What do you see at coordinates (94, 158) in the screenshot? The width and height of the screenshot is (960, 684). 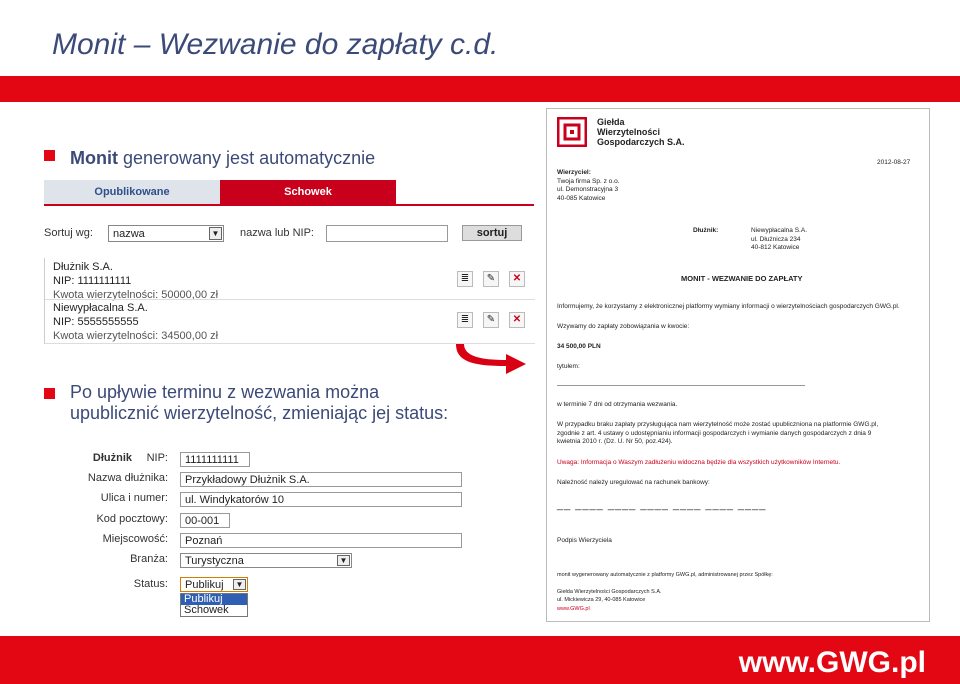 I see `bullet-bold: Monit` at bounding box center [94, 158].